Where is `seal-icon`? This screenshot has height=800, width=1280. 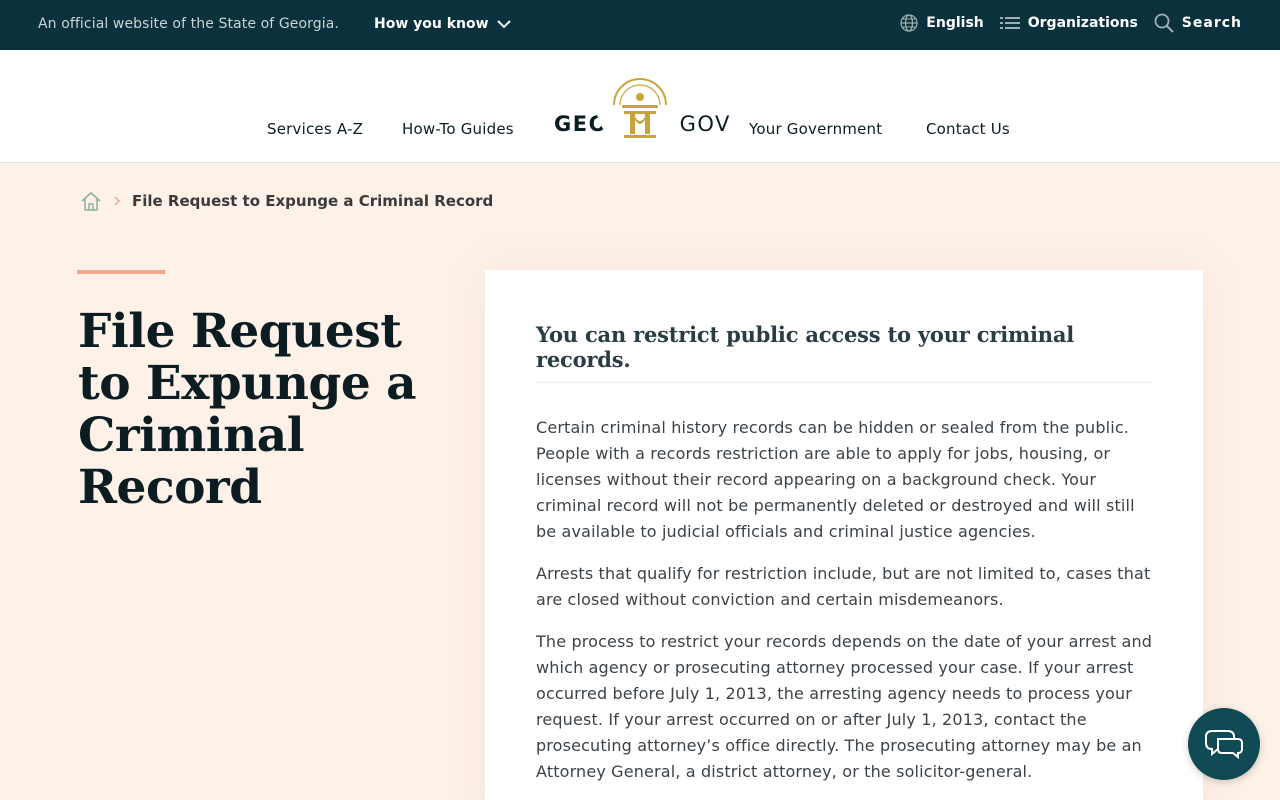 seal-icon is located at coordinates (640, 108).